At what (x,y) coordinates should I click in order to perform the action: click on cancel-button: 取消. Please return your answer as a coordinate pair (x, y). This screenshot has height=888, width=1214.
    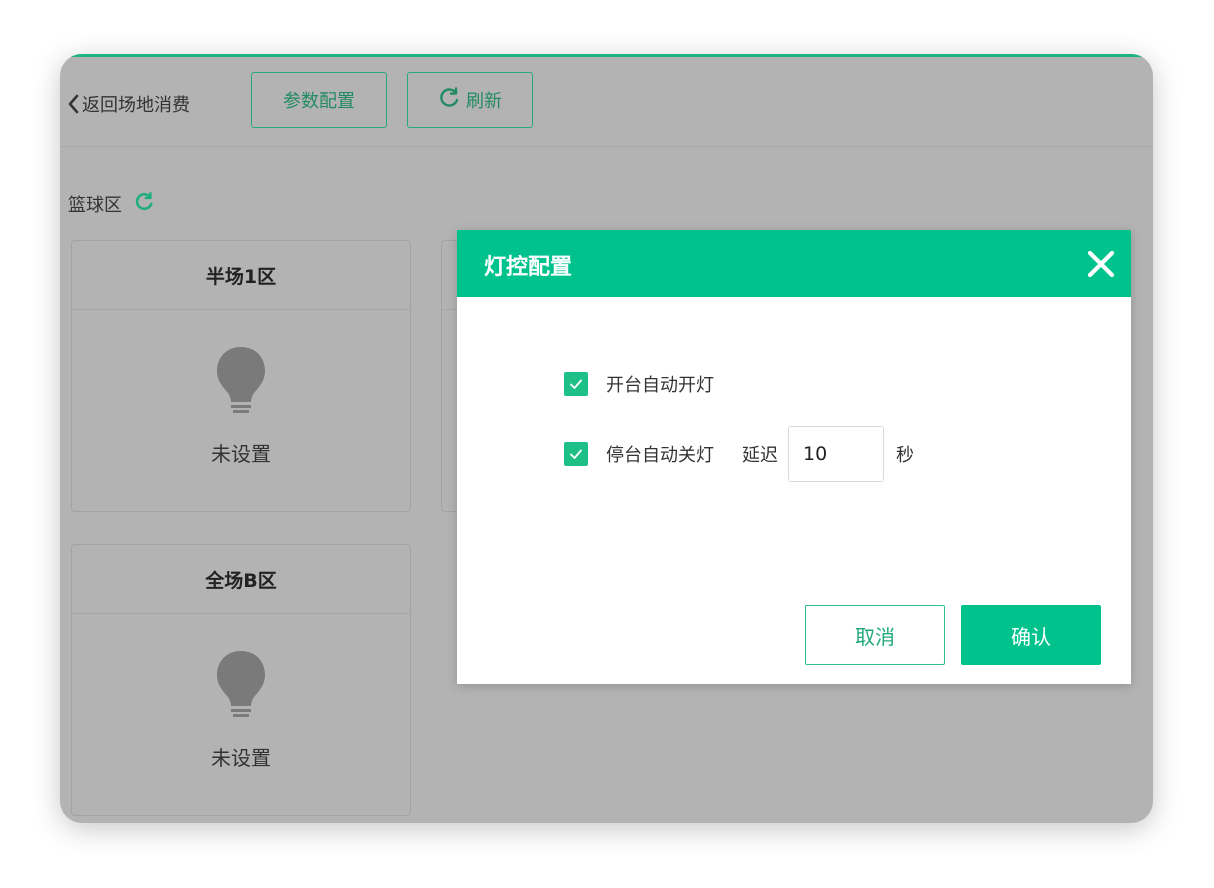
    Looking at the image, I should click on (875, 635).